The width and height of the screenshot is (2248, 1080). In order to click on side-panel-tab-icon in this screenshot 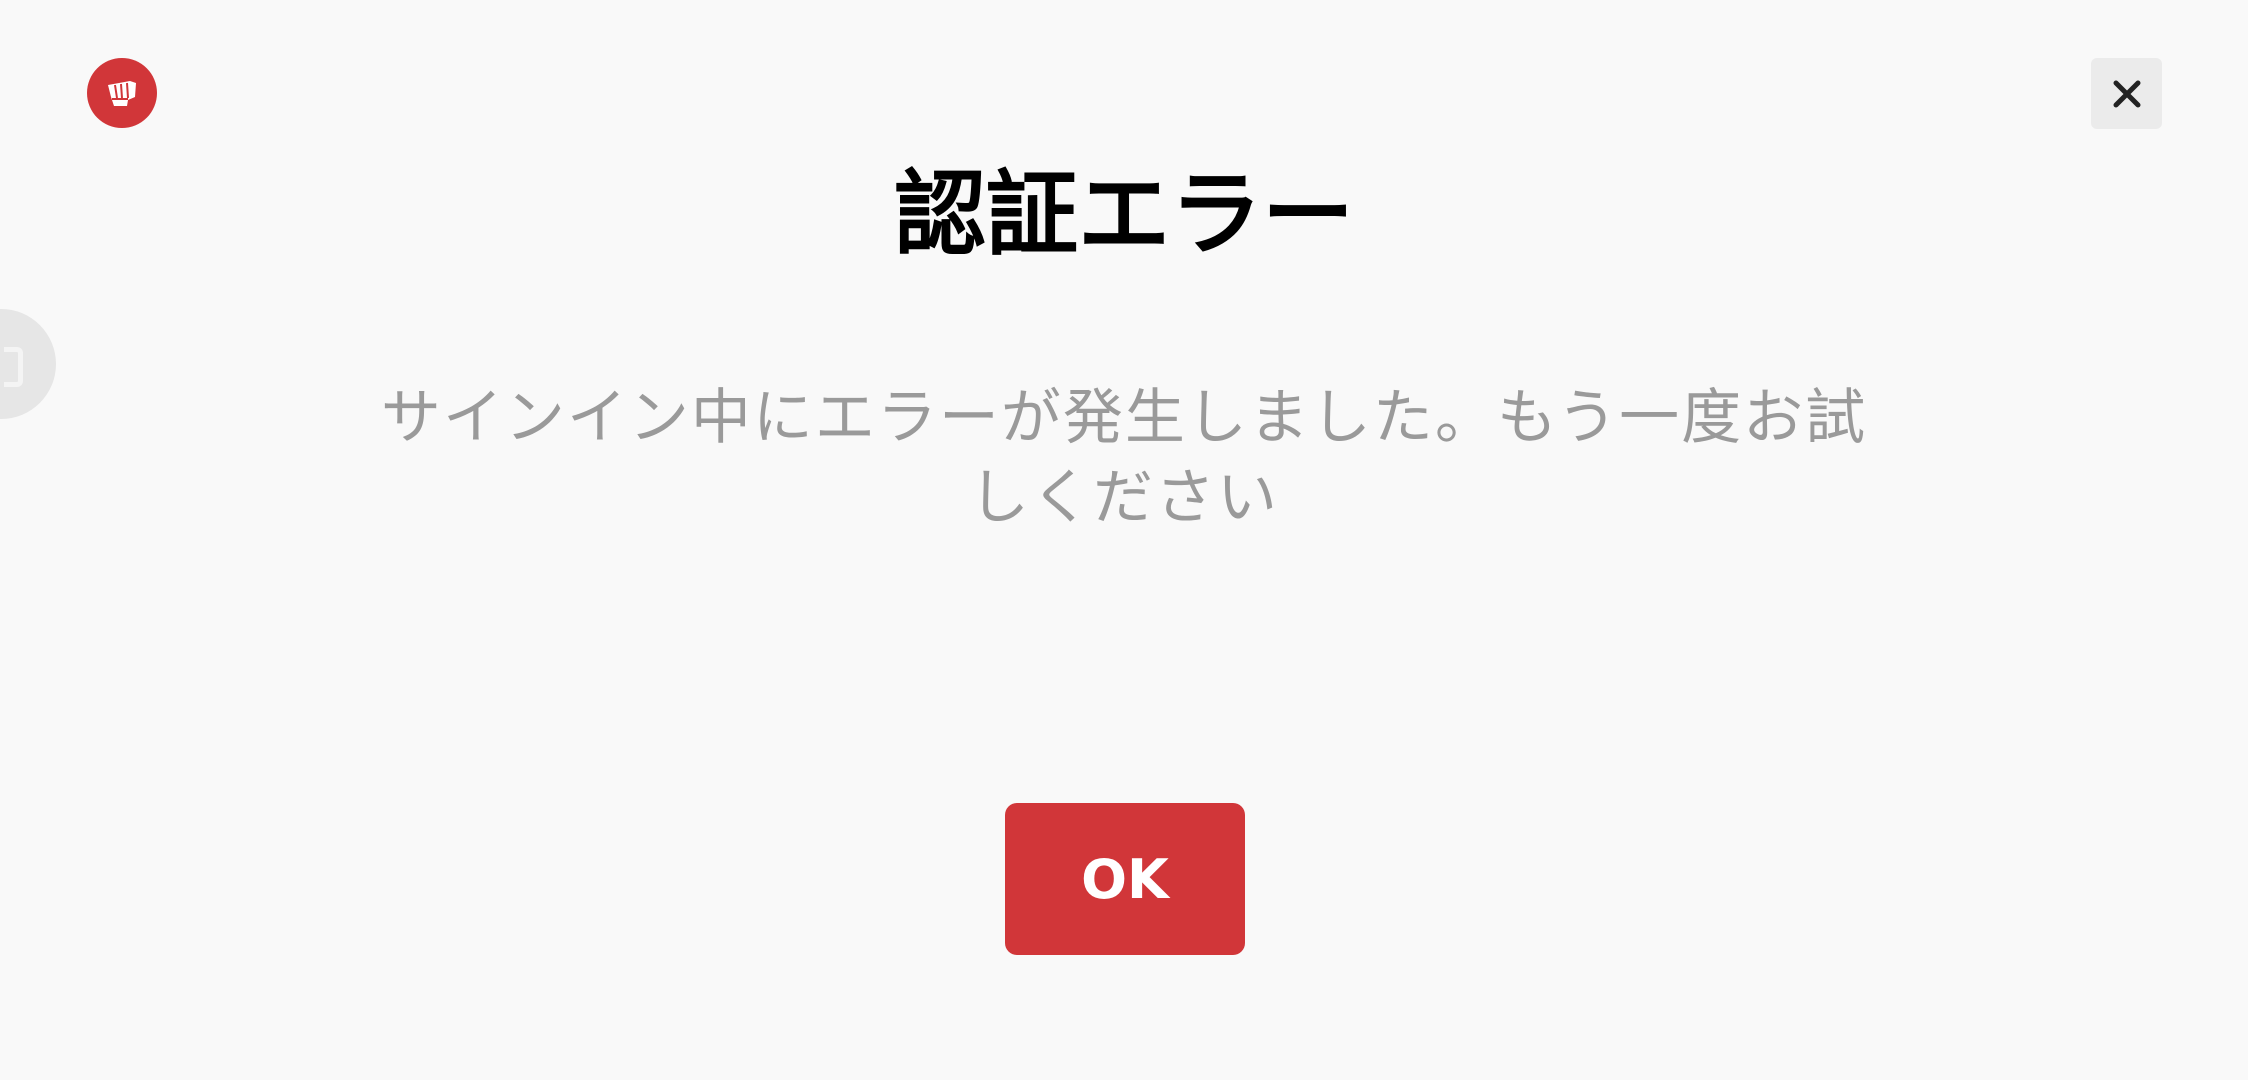, I will do `click(13, 367)`.